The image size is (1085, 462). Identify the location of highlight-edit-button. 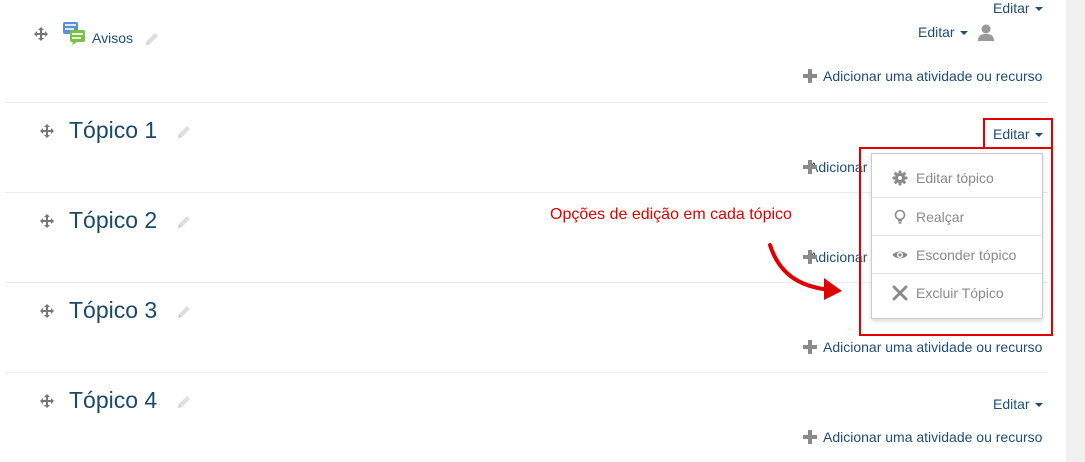
(1018, 133).